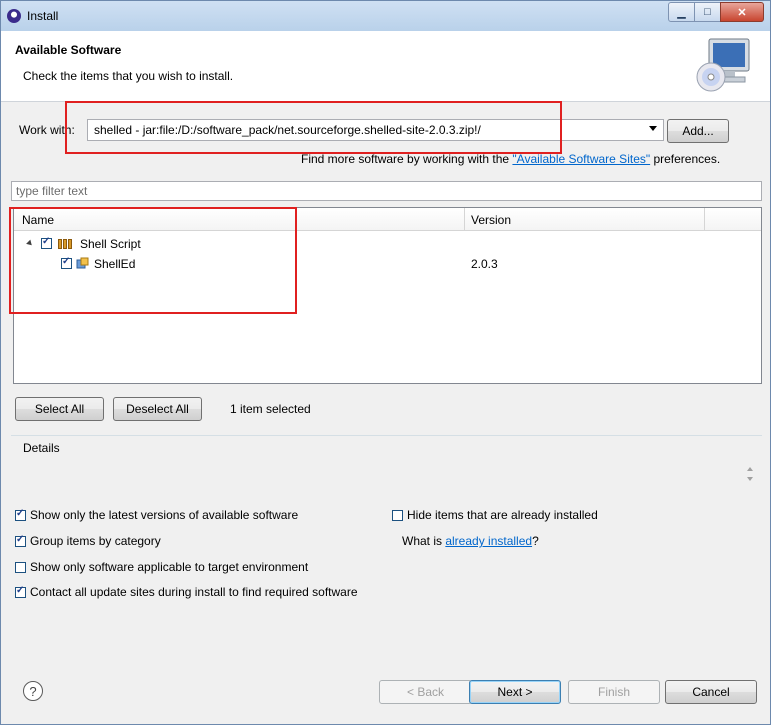 This screenshot has width=771, height=725. What do you see at coordinates (65, 244) in the screenshot?
I see `category-icon` at bounding box center [65, 244].